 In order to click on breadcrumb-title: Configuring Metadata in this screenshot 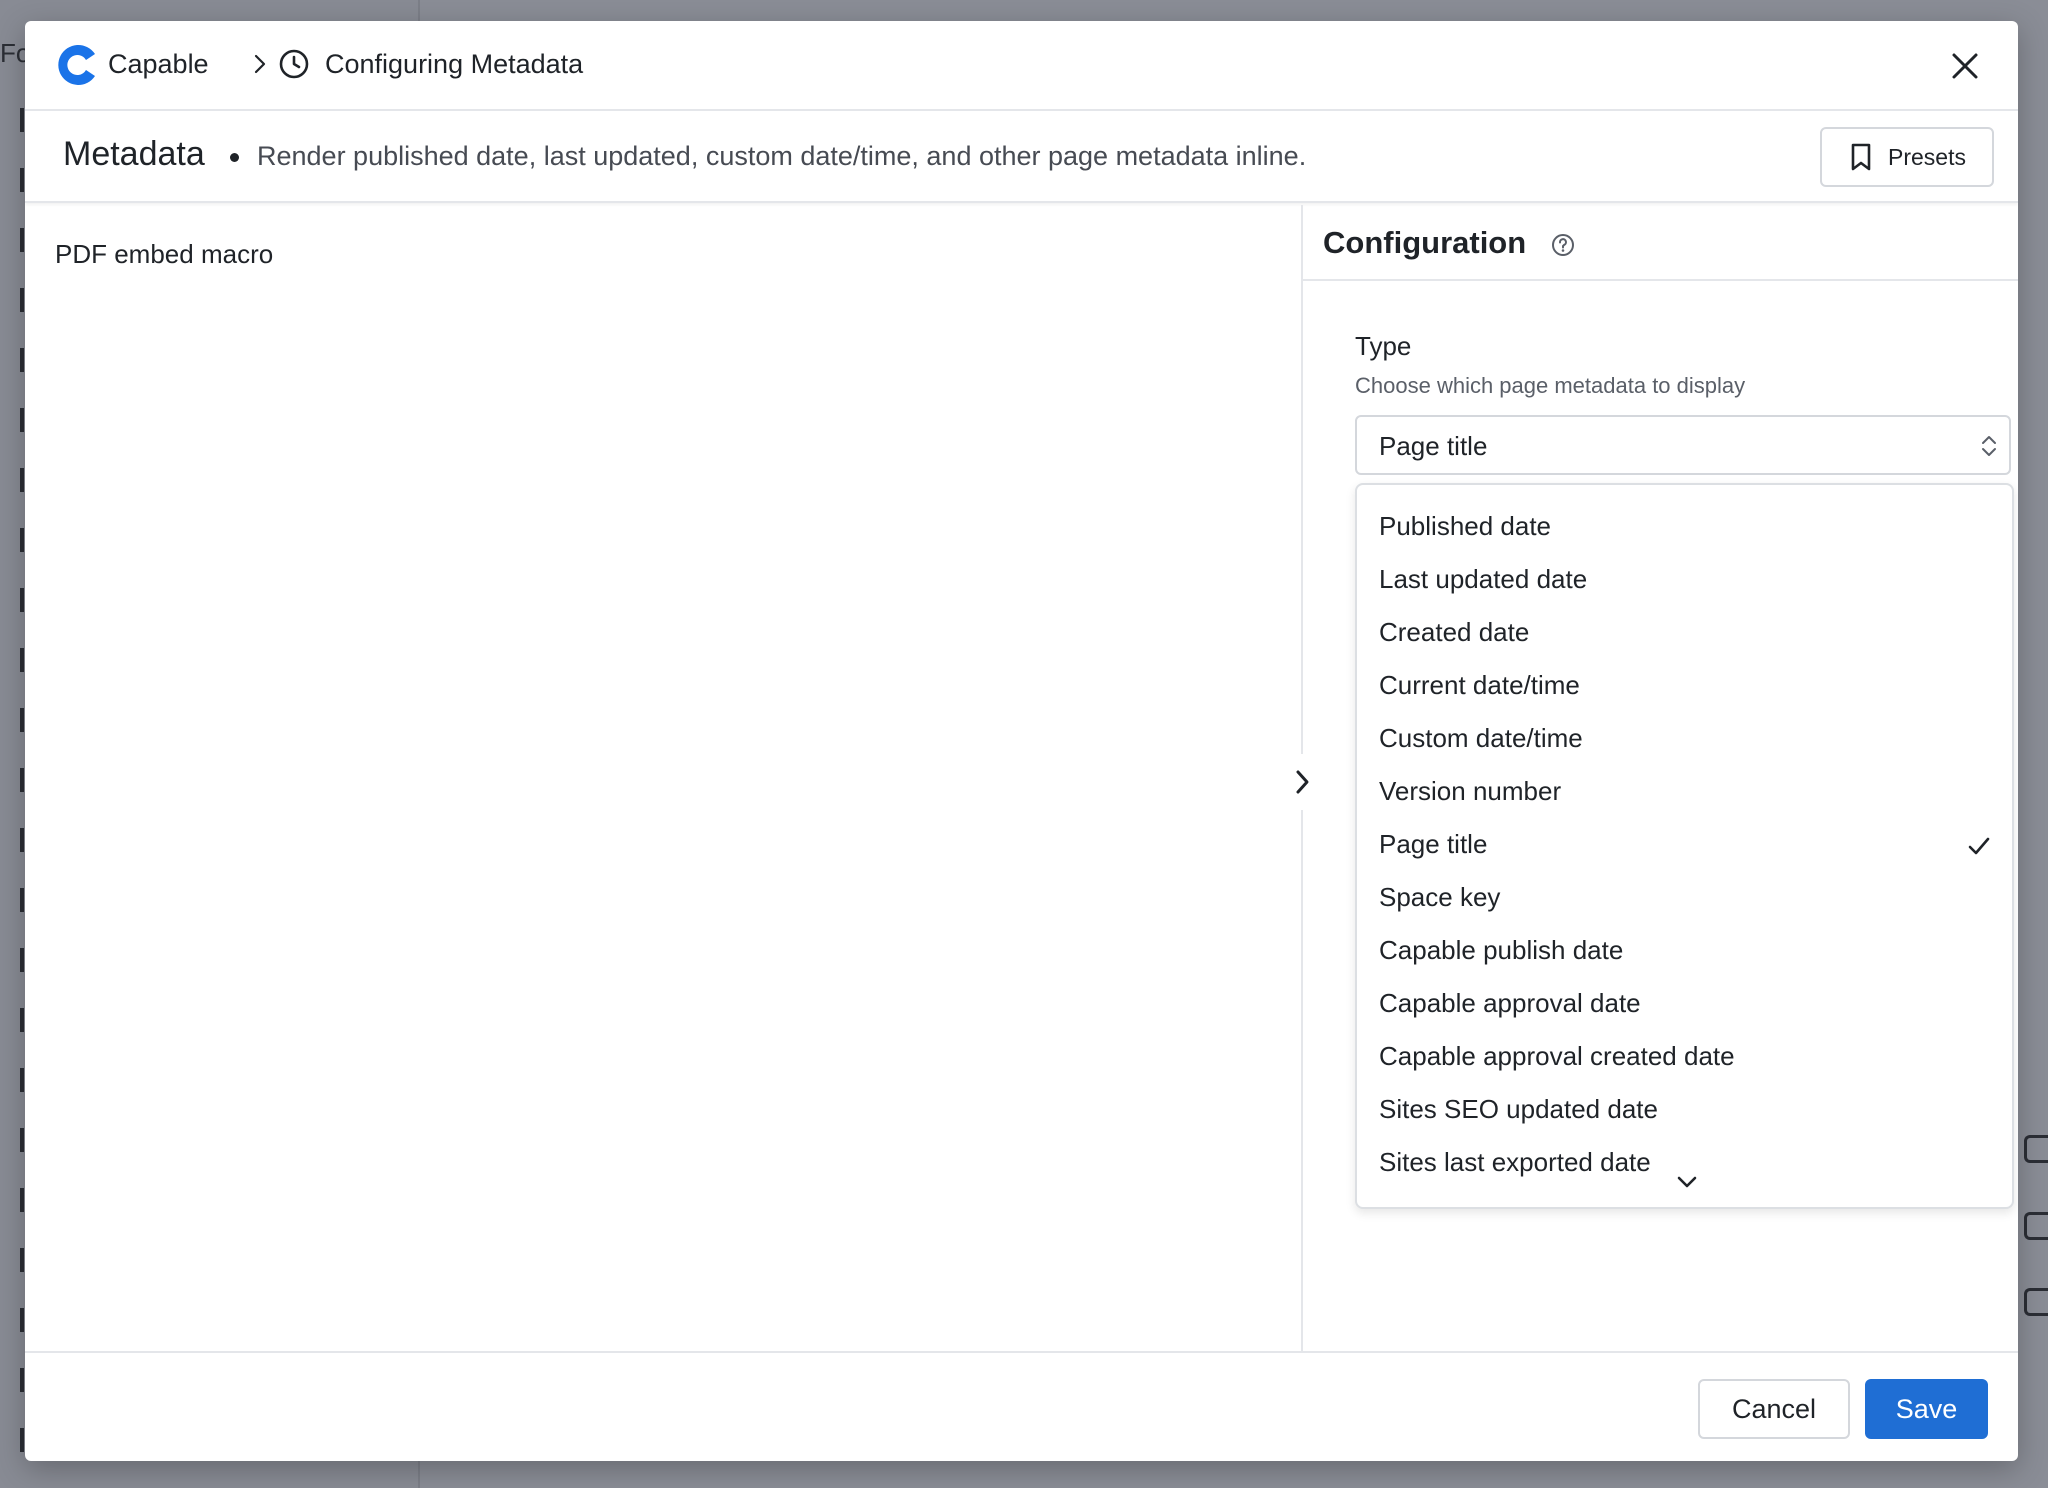, I will do `click(454, 64)`.